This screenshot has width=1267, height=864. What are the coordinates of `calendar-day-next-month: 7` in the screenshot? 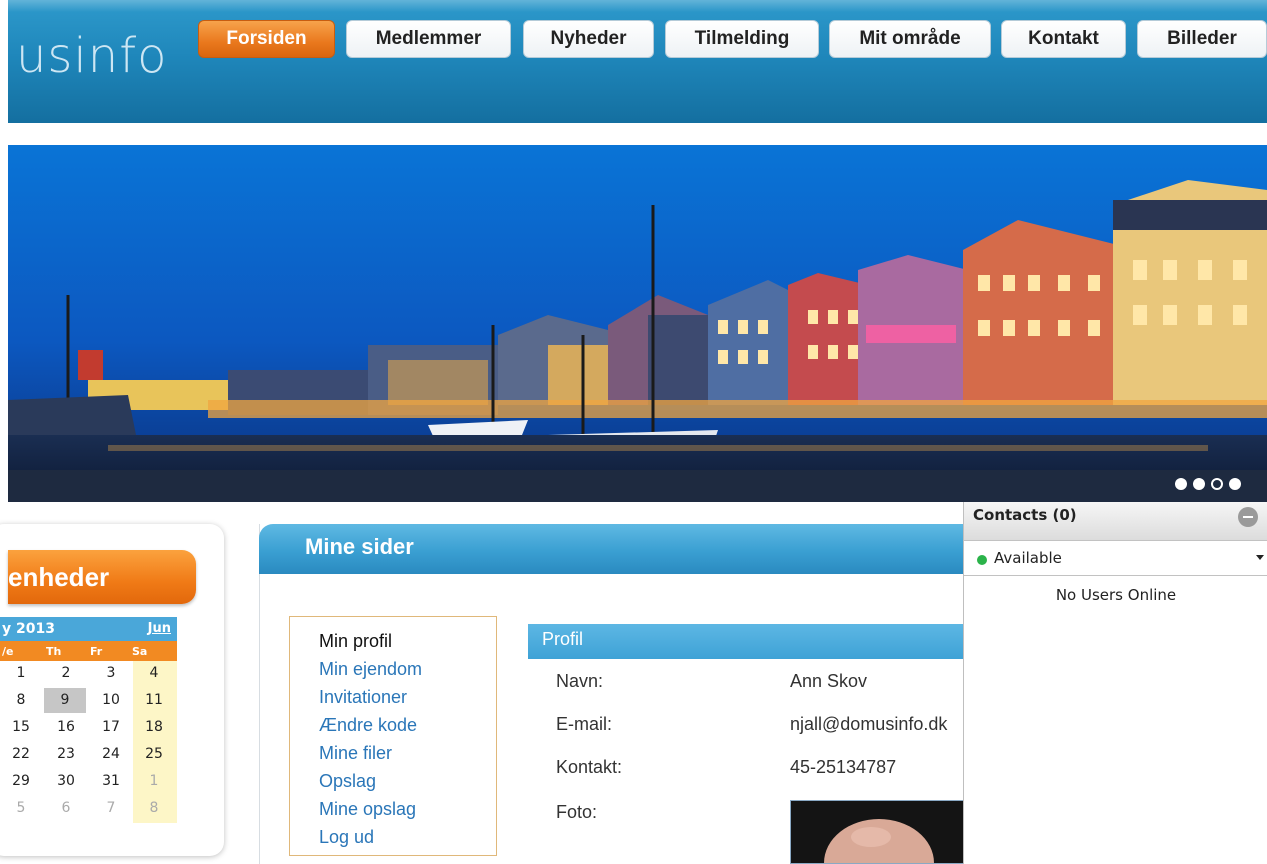 It's located at (111, 808).